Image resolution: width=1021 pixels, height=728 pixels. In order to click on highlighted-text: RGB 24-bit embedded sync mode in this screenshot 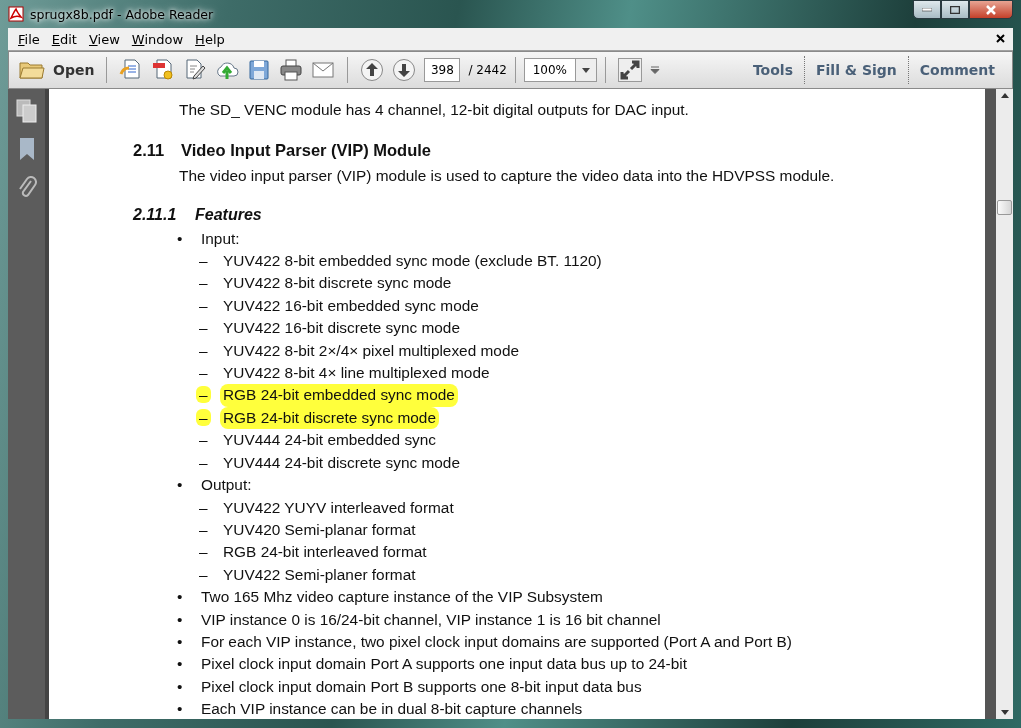, I will do `click(339, 395)`.